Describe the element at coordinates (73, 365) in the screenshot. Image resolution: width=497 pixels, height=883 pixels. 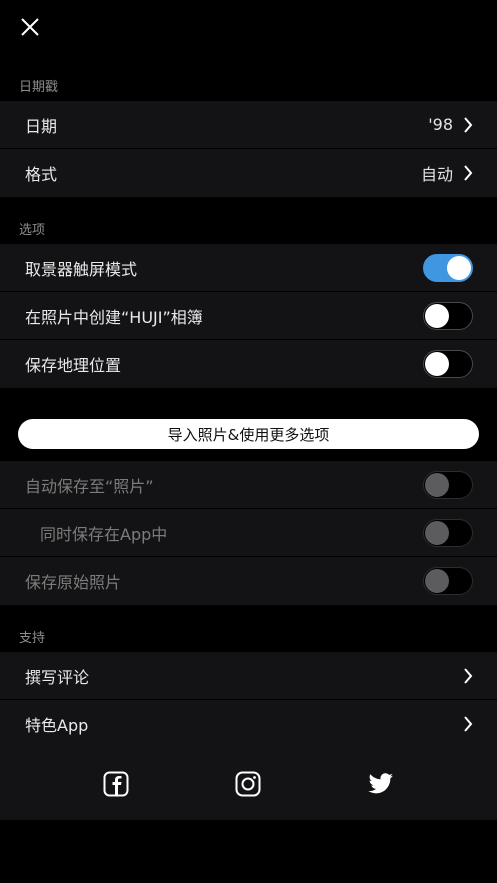
I see `save-location-label: 保存地理位置` at that location.